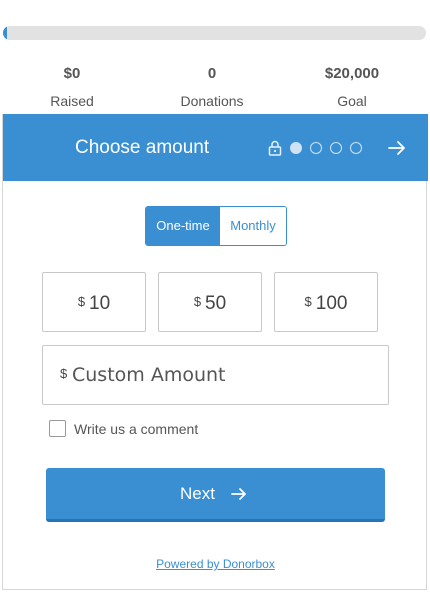 This screenshot has height=595, width=430. I want to click on stat-donations: 0 Donations, so click(212, 87).